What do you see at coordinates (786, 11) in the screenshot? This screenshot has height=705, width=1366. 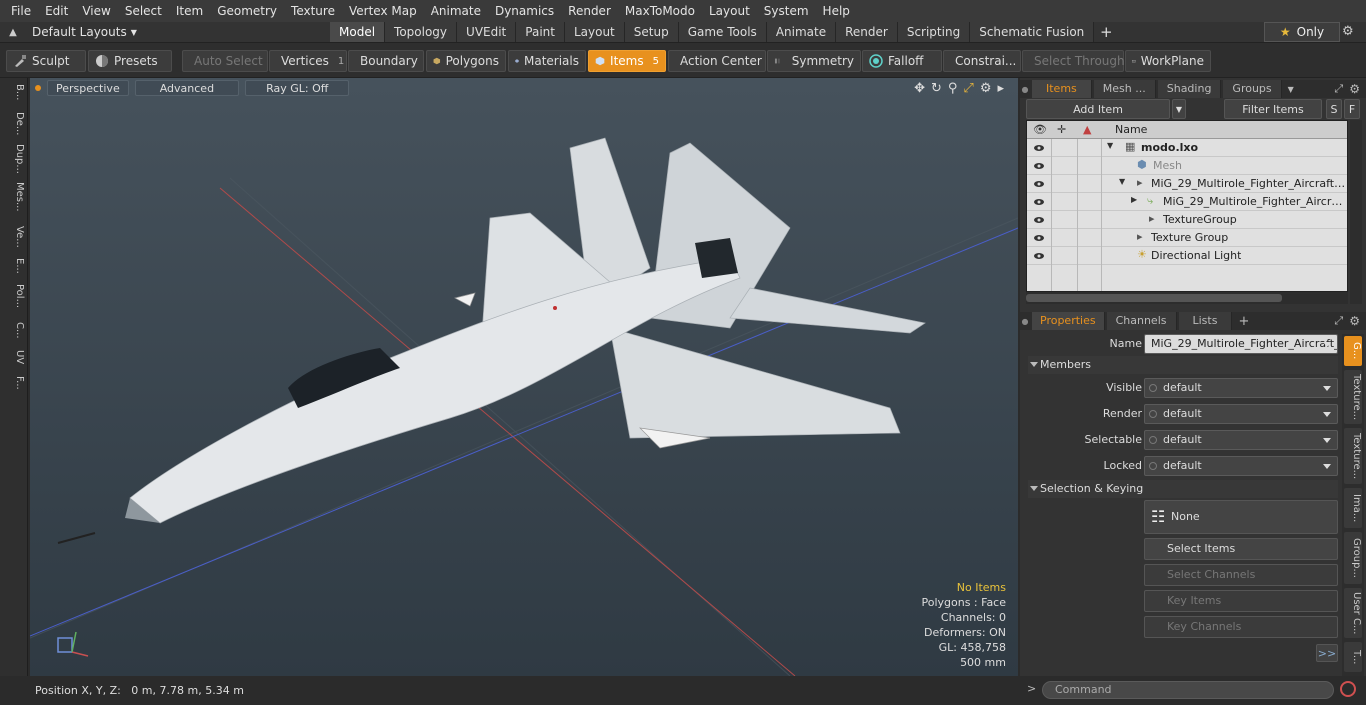 I see `menu-system: System` at bounding box center [786, 11].